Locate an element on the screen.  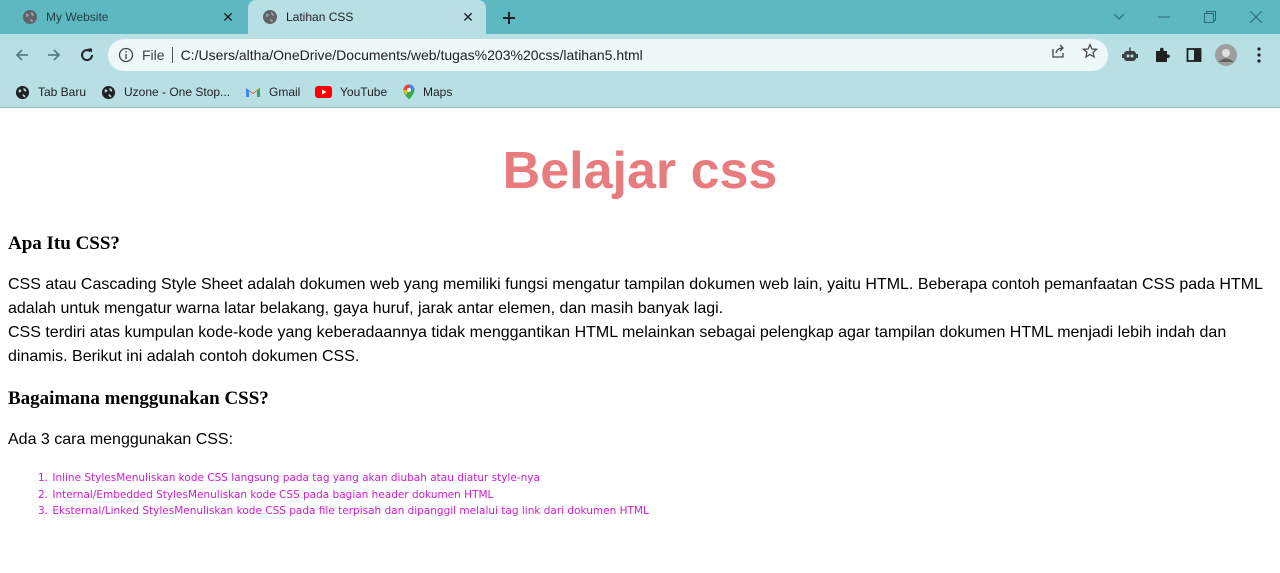
bookmark-label: Tab Baru is located at coordinates (62, 92).